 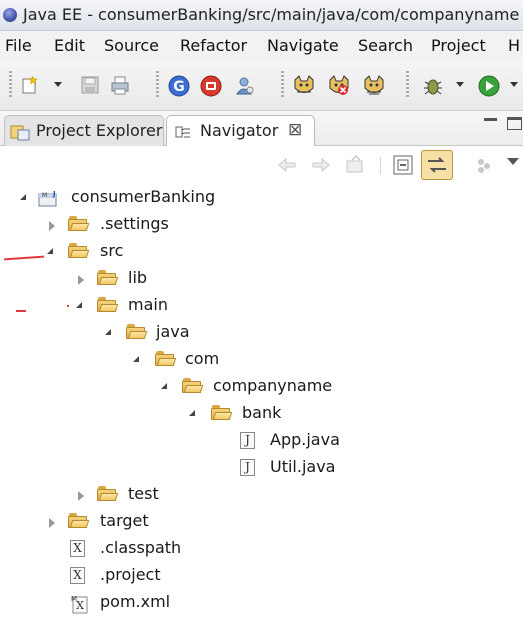 What do you see at coordinates (295, 130) in the screenshot?
I see `close-icon: ⊠` at bounding box center [295, 130].